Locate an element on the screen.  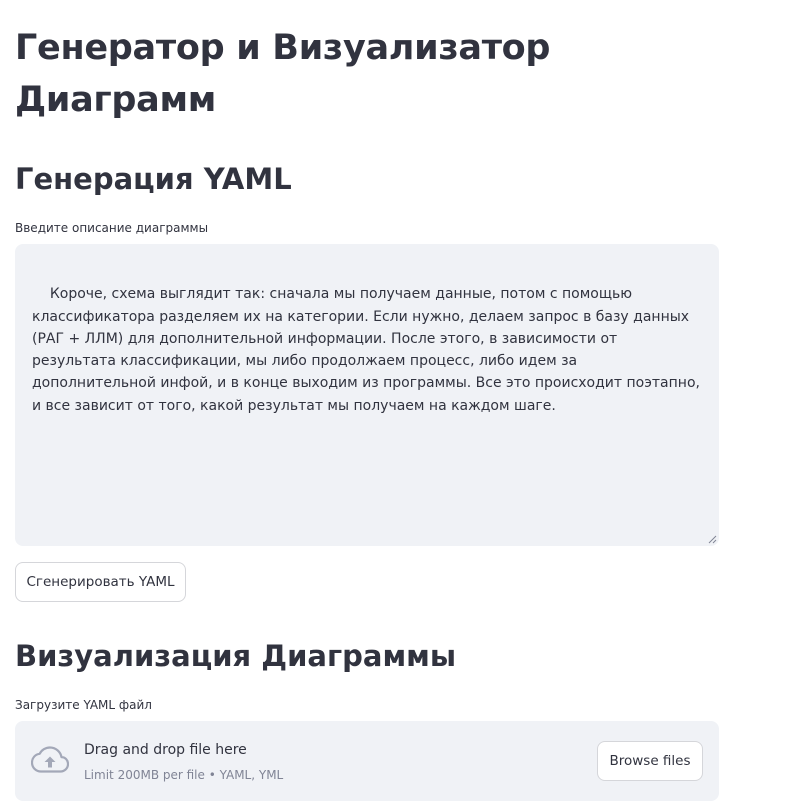
dropzone-subtitle: Limit 200MB per file • YAML, YML is located at coordinates (184, 775).